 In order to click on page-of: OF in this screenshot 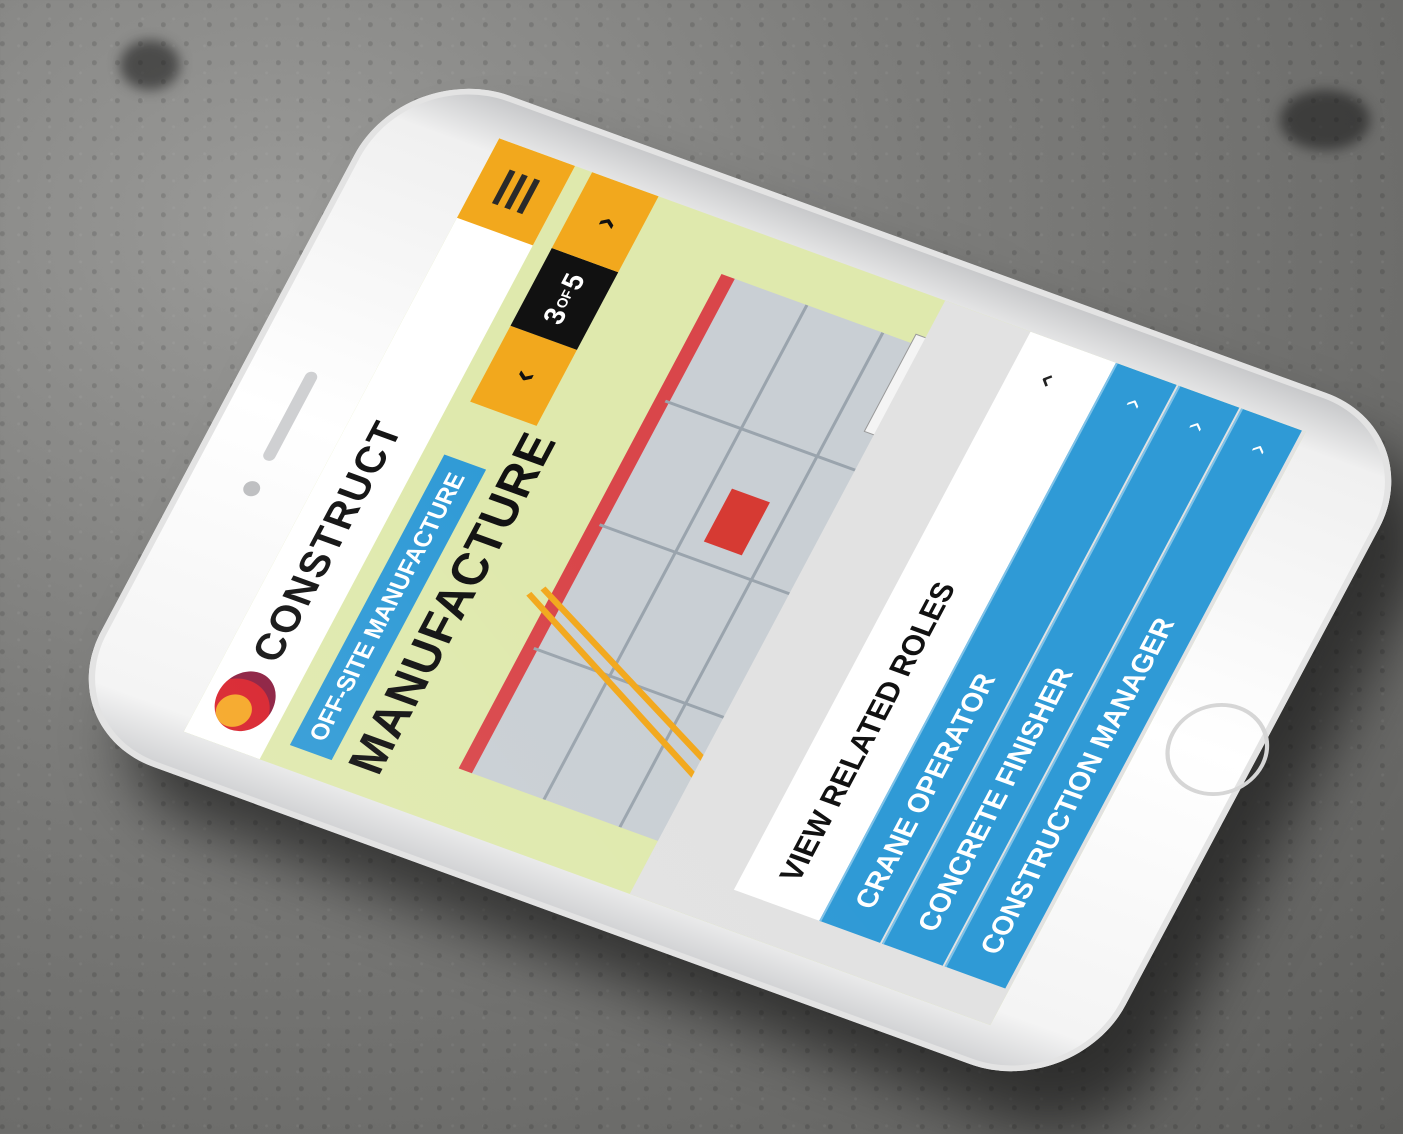, I will do `click(564, 299)`.